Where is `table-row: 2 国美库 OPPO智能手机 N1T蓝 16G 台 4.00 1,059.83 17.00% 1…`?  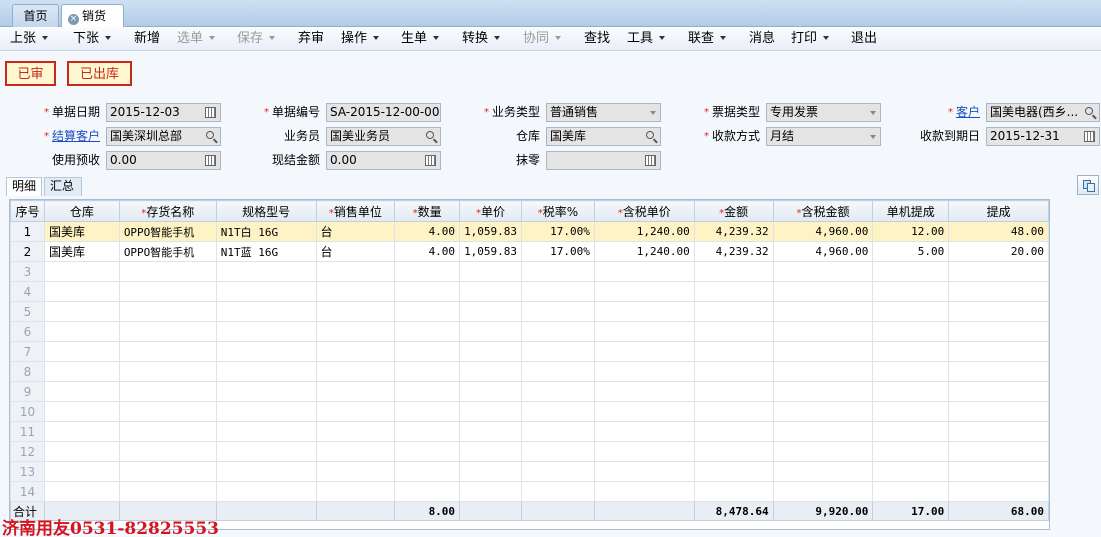
table-row: 2 国美库 OPPO智能手机 N1T蓝 16G 台 4.00 1,059.83 17.00% 1… is located at coordinates (529, 251).